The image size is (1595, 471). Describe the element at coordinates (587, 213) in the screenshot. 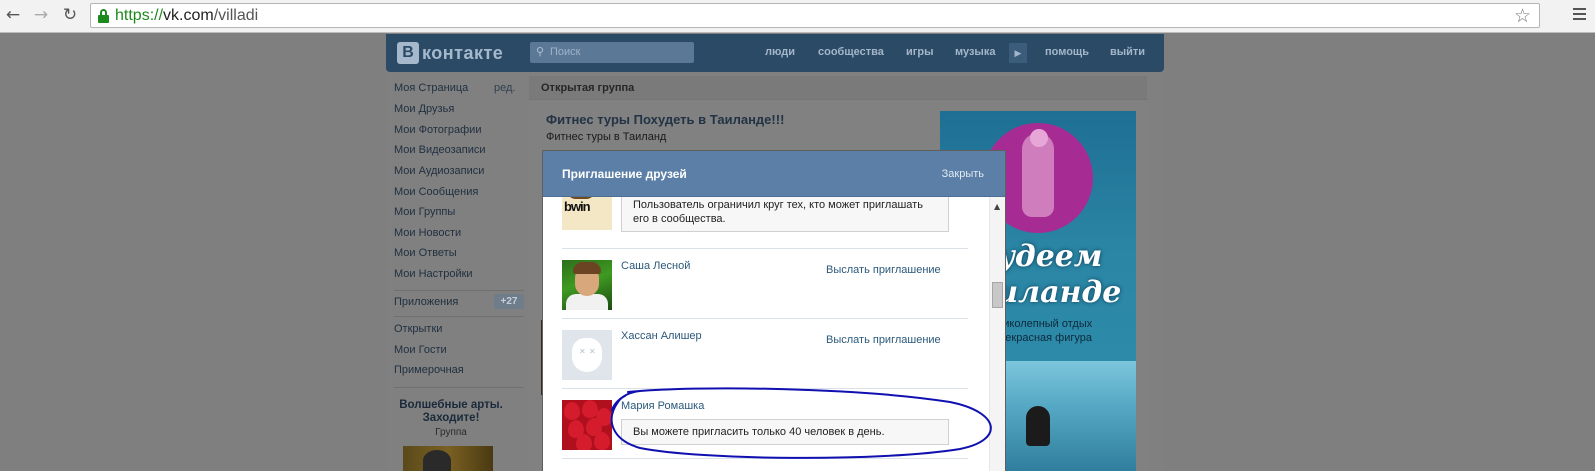

I see `avatar: bwin` at that location.